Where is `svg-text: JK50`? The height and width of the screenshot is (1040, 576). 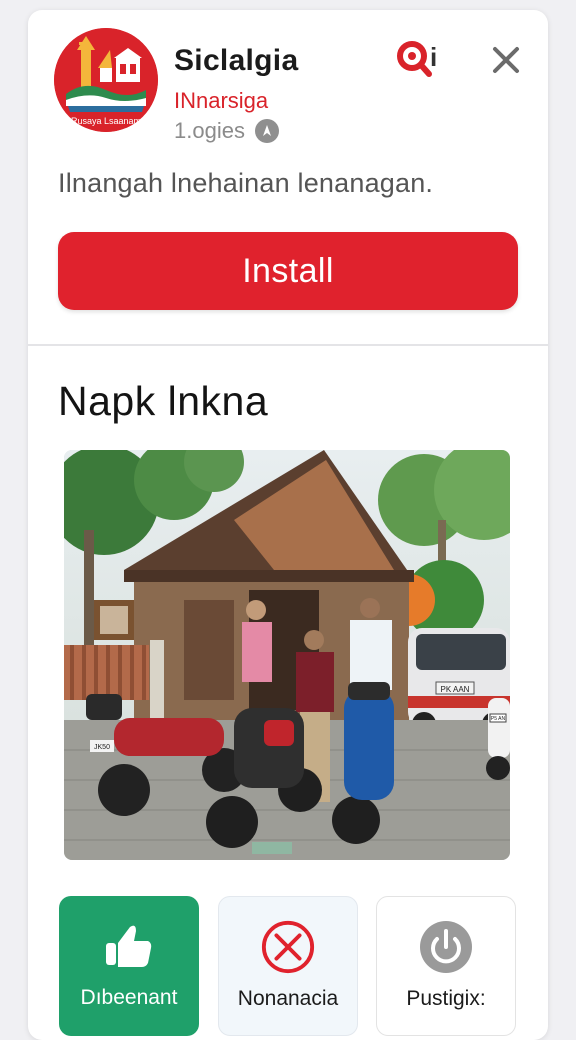 svg-text: JK50 is located at coordinates (102, 747).